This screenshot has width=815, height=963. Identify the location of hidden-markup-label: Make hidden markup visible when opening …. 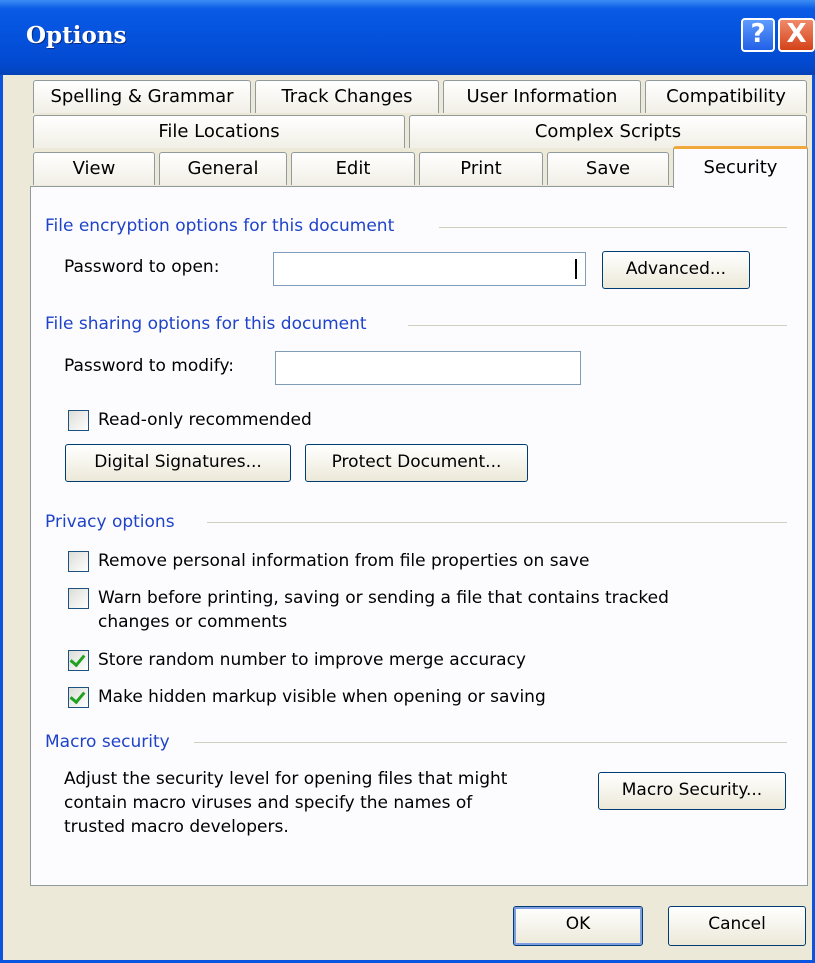
(322, 697).